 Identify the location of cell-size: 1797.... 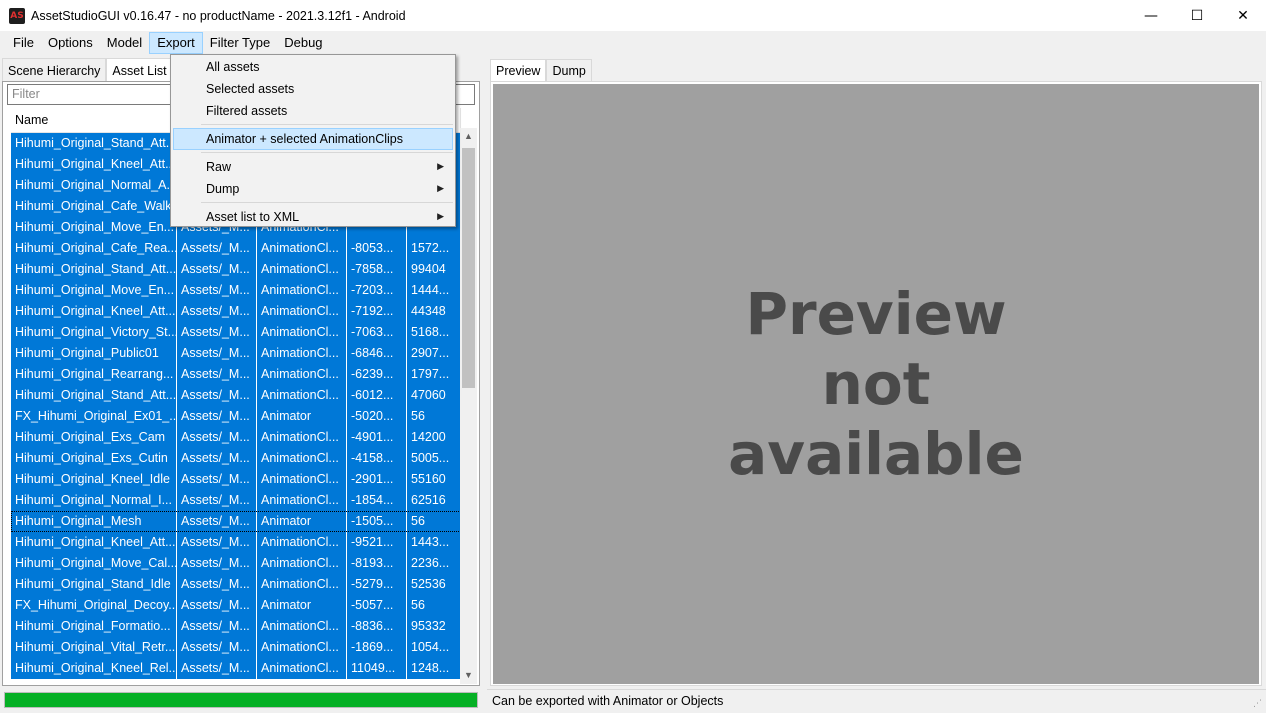
(434, 374).